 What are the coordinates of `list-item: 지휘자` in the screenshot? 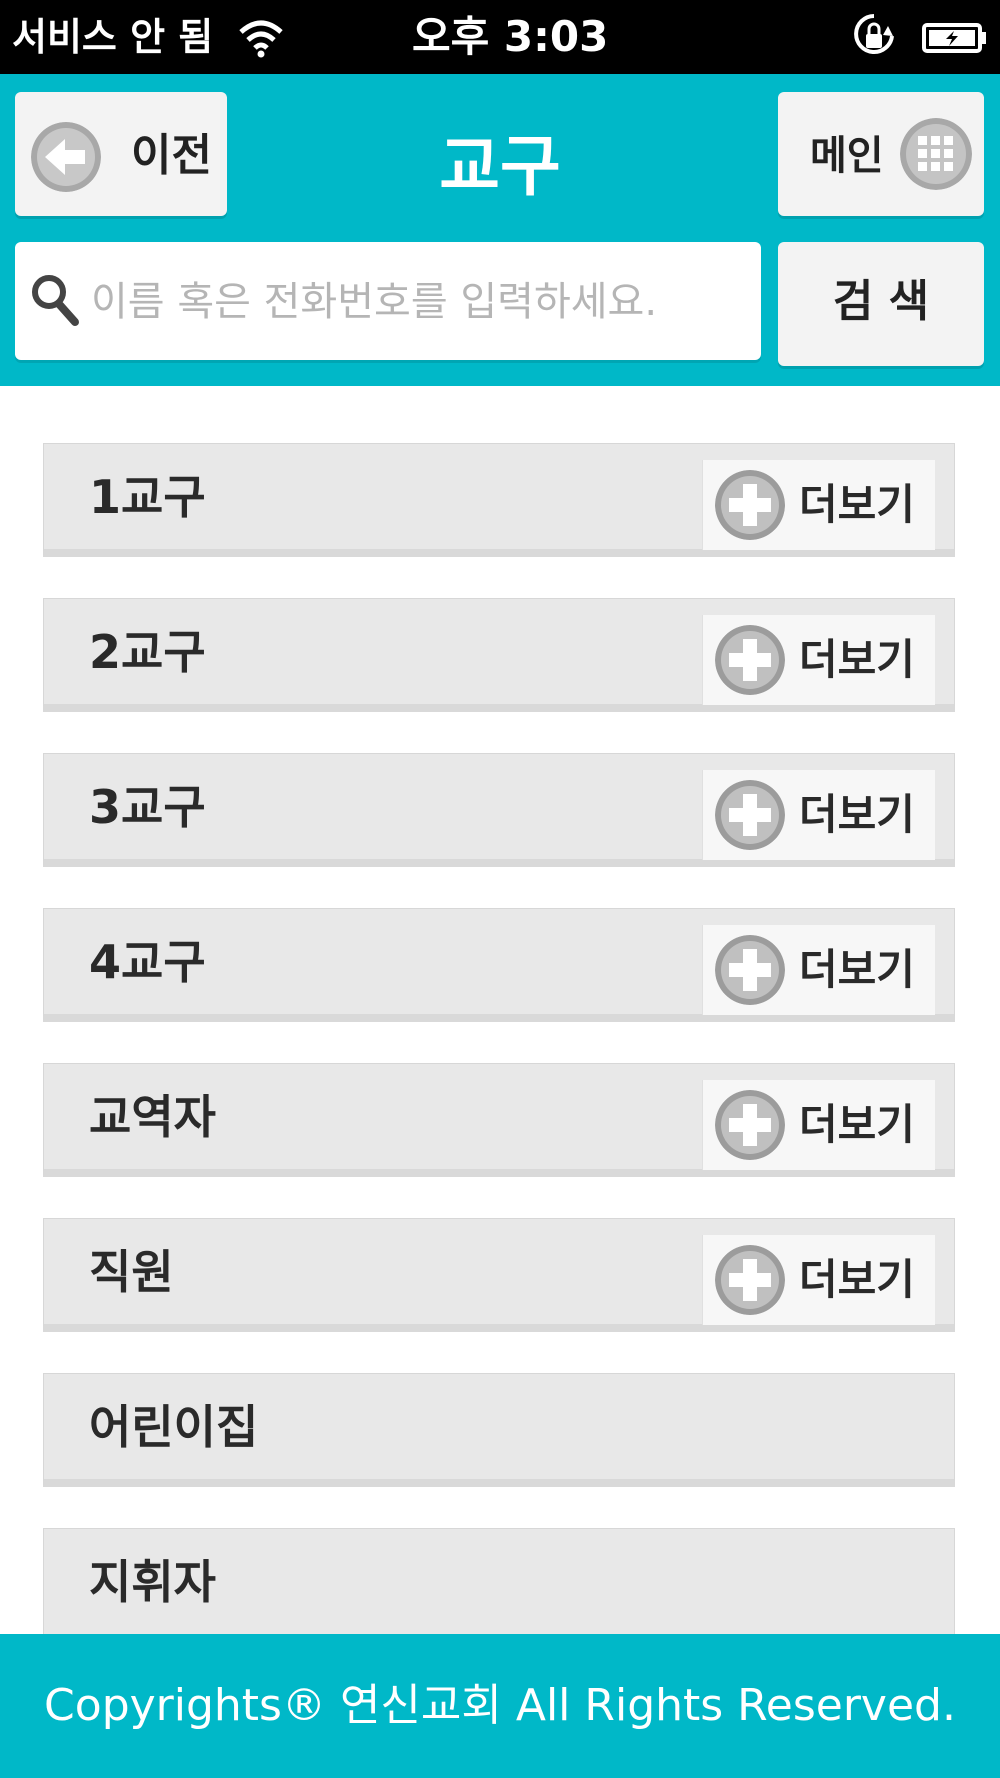 It's located at (499, 1585).